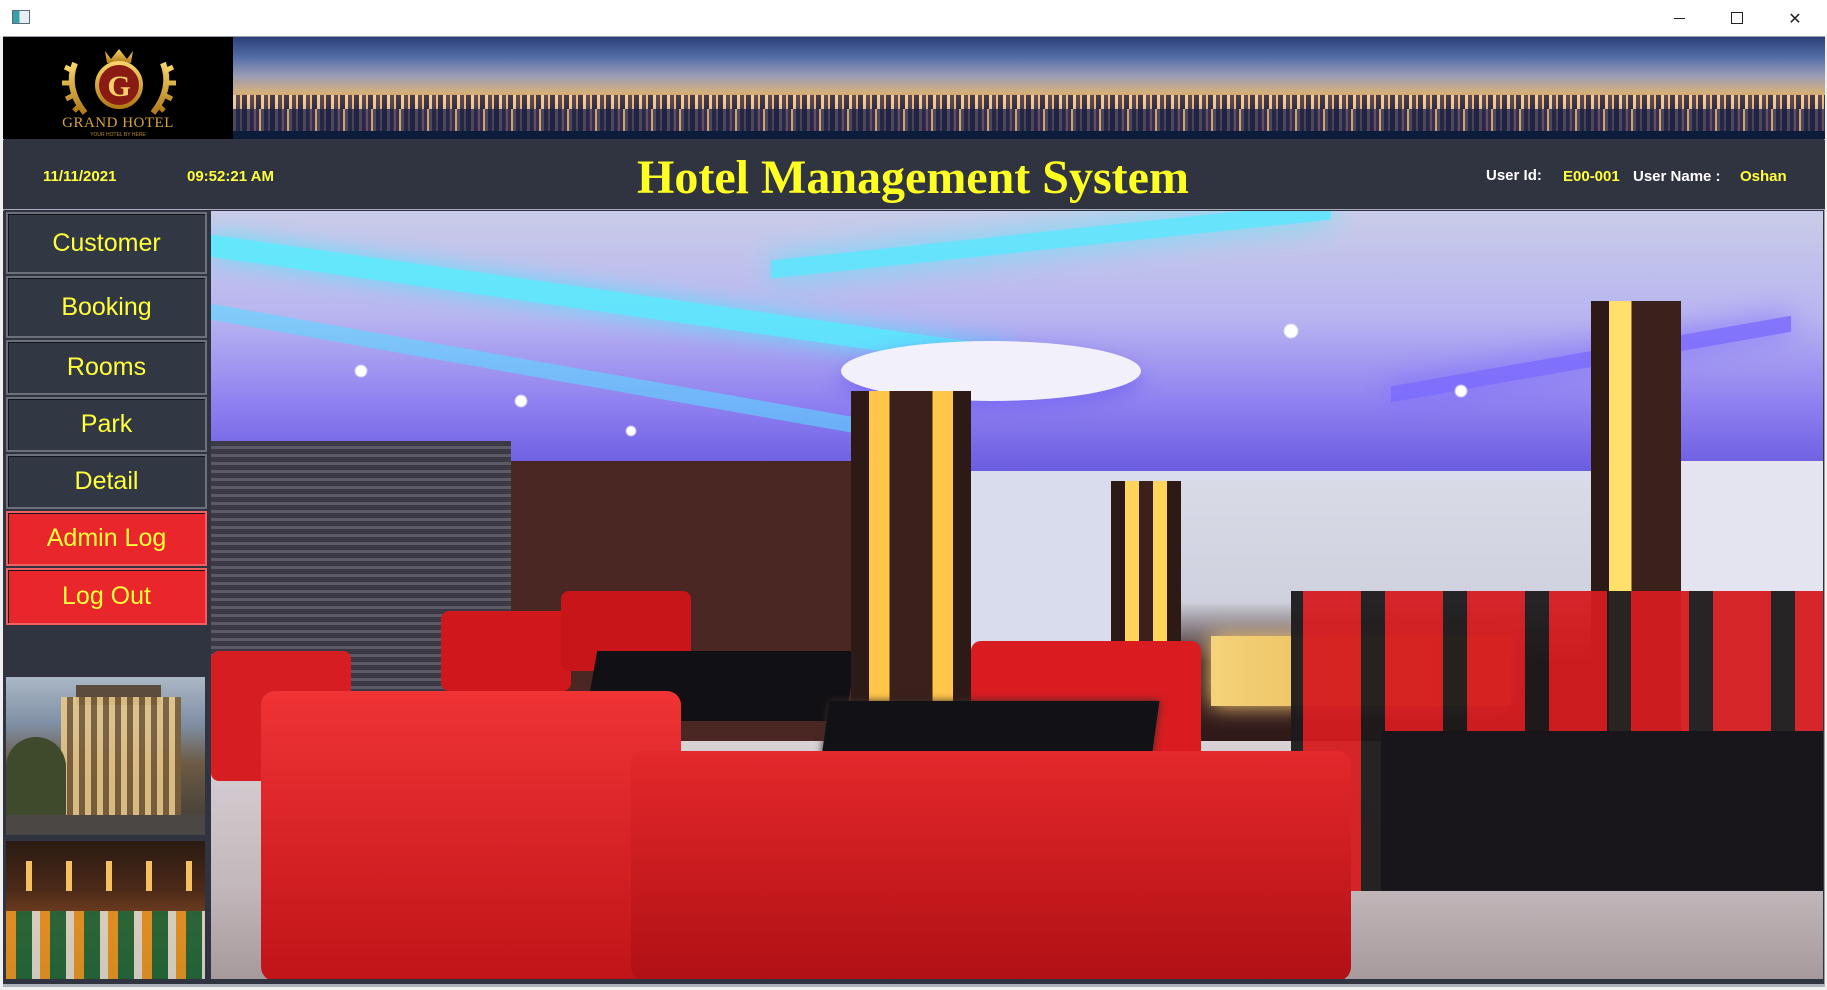  What do you see at coordinates (105, 756) in the screenshot?
I see `hotel-exterior-thumbnail` at bounding box center [105, 756].